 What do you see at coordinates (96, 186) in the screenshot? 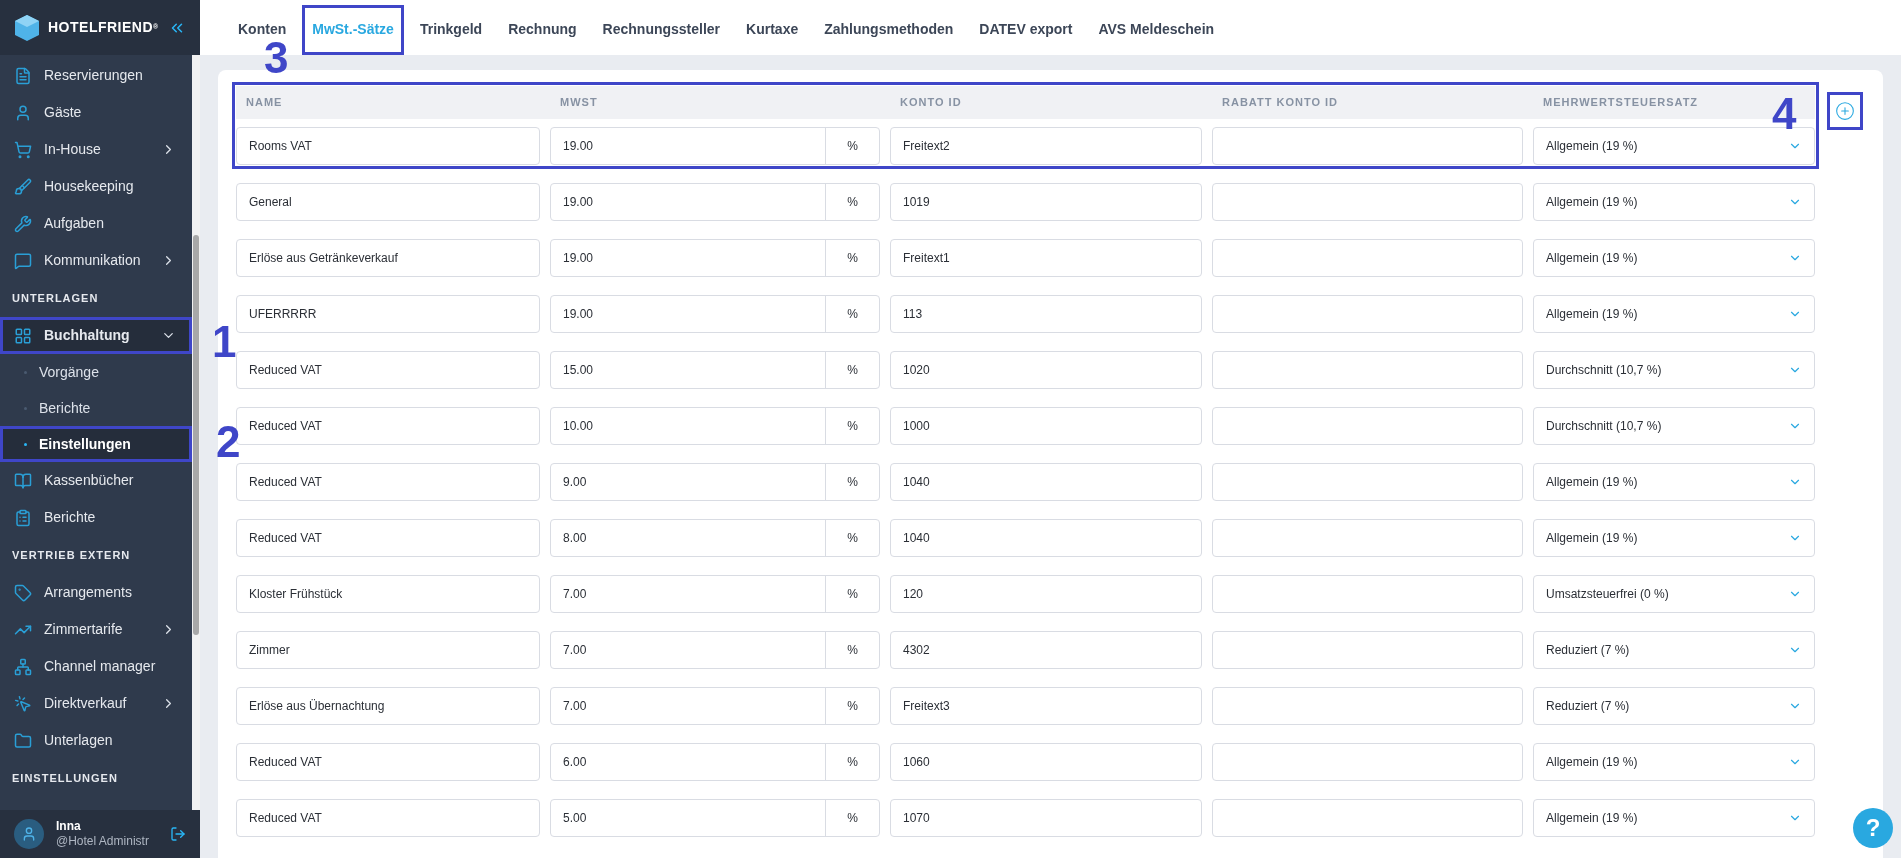
I see `sidebar-item: Housekeeping` at bounding box center [96, 186].